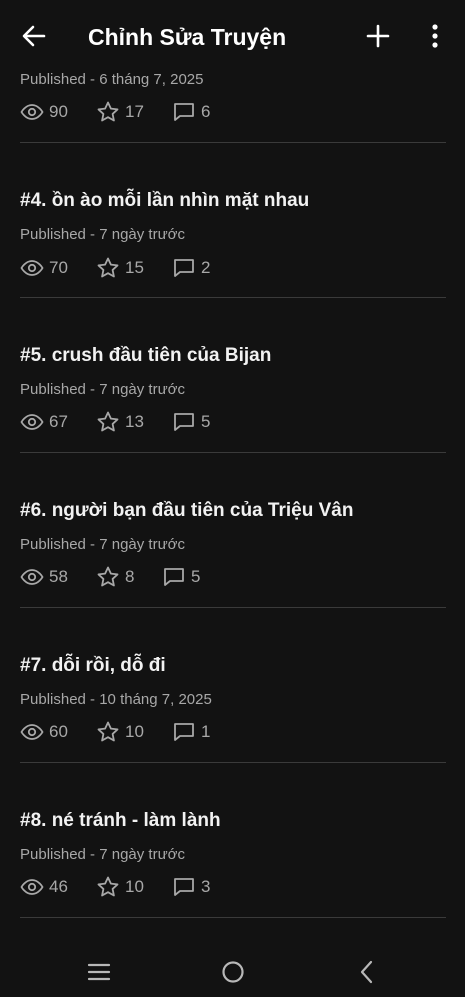 This screenshot has width=465, height=997. Describe the element at coordinates (130, 576) in the screenshot. I see `stars-count: 8` at that location.